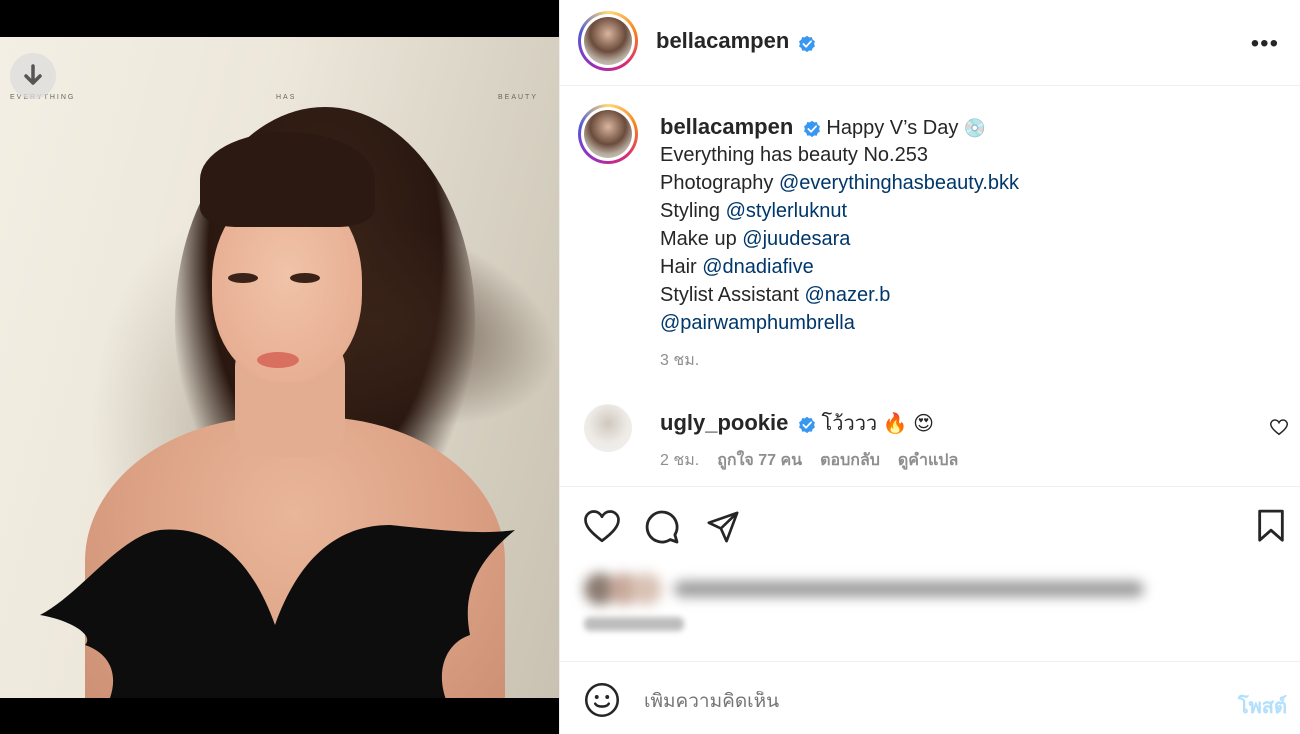 The image size is (1300, 734). I want to click on download-arrow-icon, so click(33, 74).